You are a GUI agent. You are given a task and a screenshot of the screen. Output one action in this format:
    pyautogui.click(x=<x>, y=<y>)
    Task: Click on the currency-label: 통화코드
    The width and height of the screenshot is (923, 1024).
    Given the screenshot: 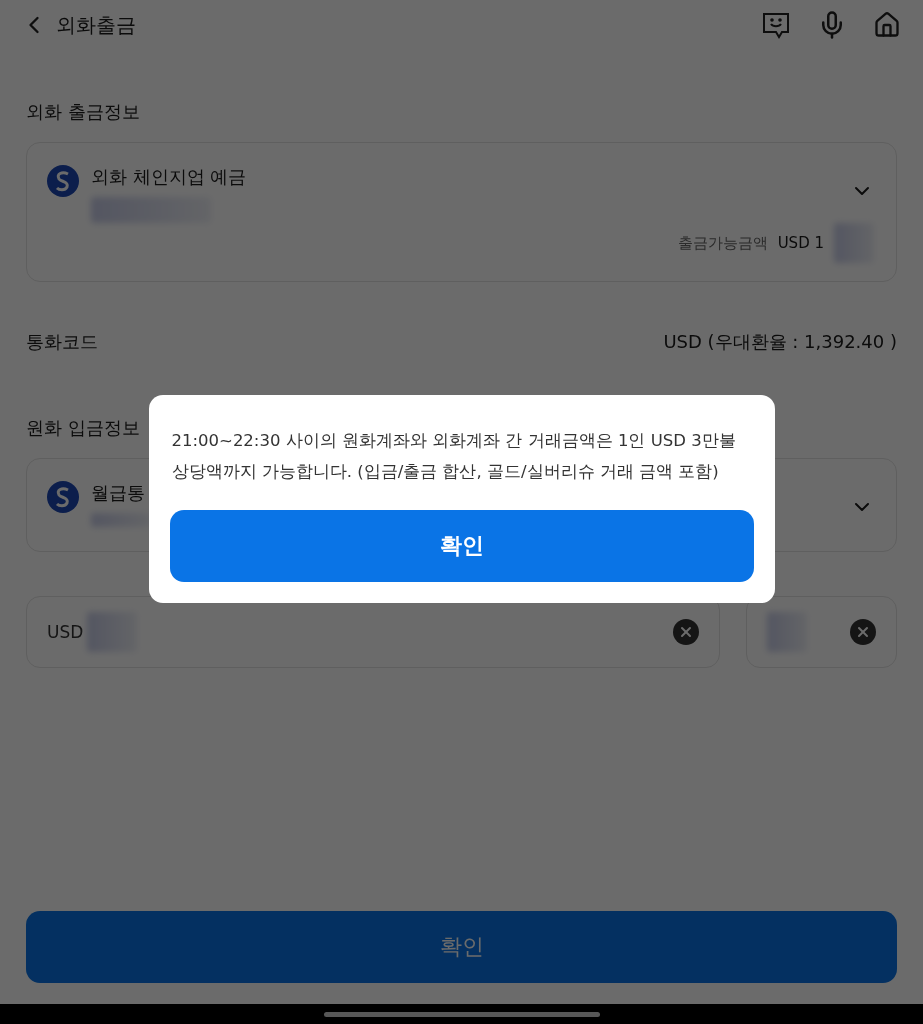 What is the action you would take?
    pyautogui.click(x=62, y=342)
    